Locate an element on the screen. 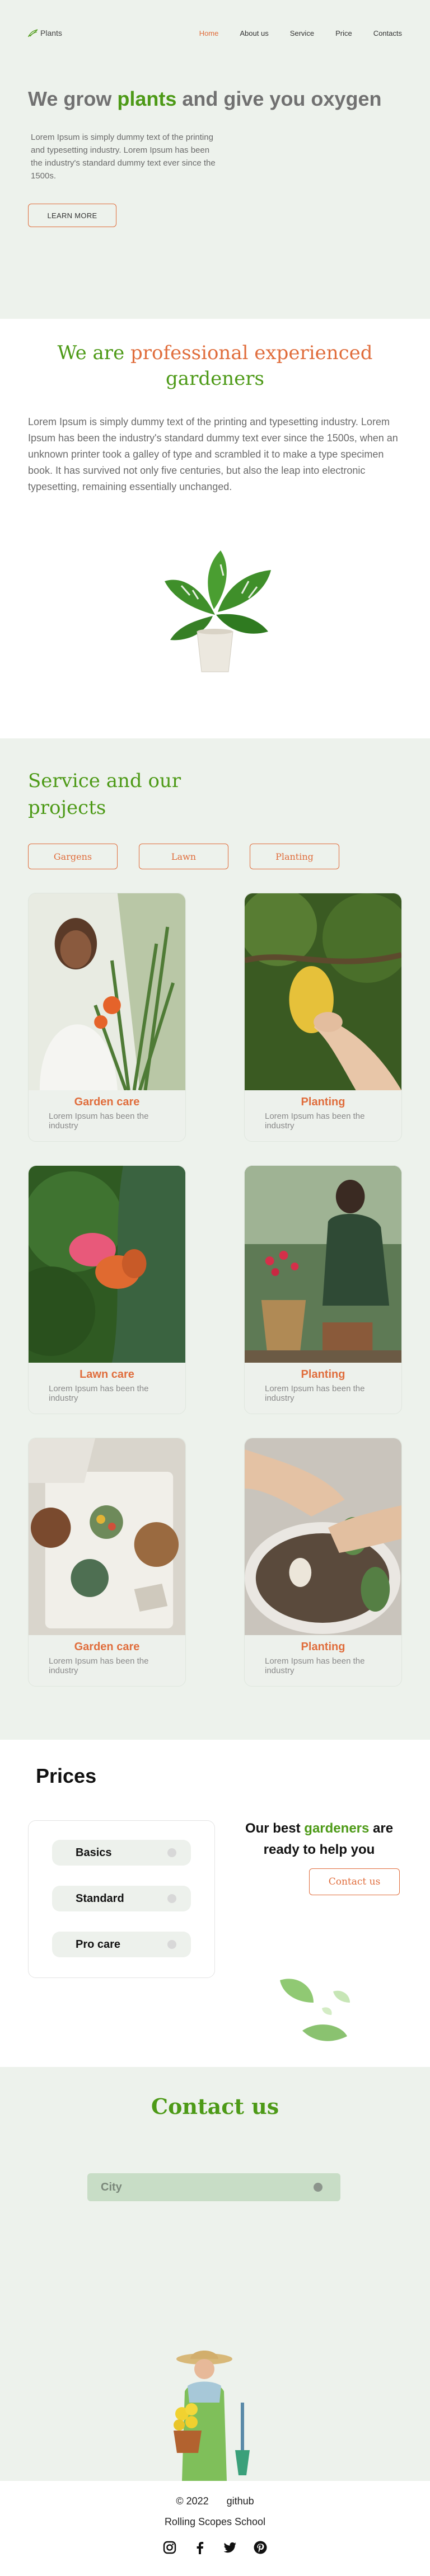  about-title-b: professional experienced is located at coordinates (251, 353).